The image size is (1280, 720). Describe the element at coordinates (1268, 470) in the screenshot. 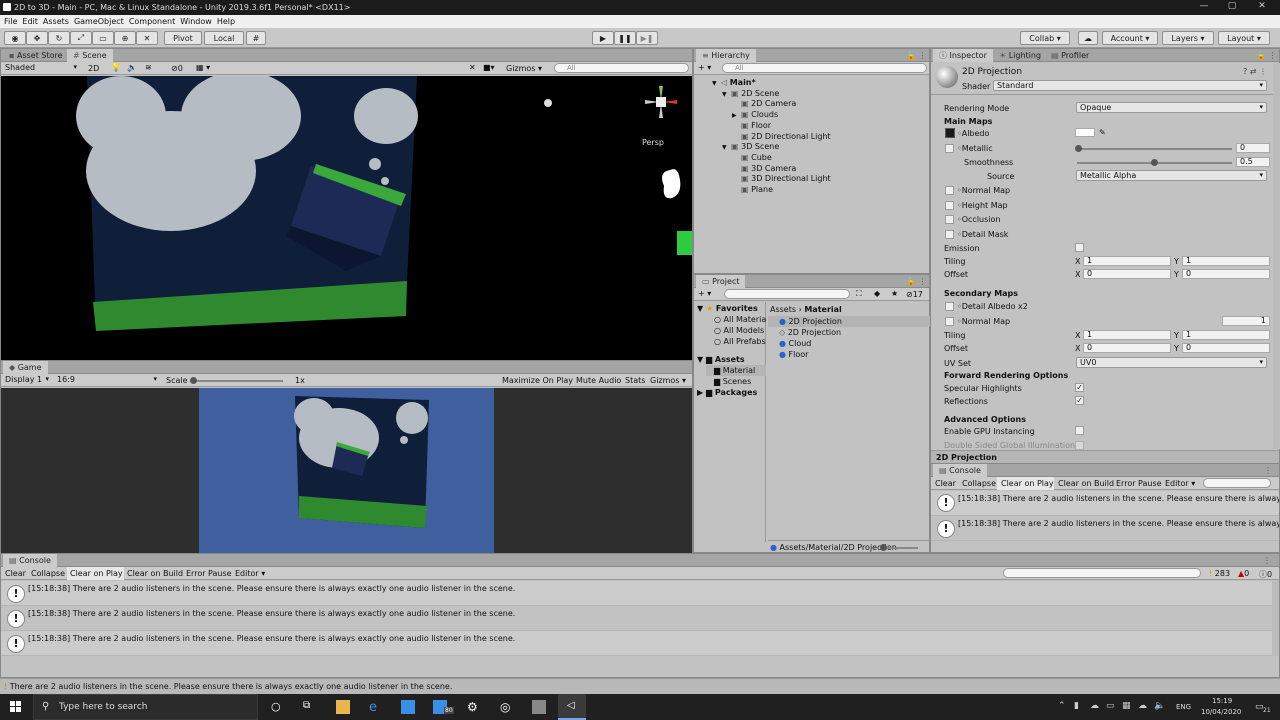

I see `console-small-menu-icon: ⋮` at that location.